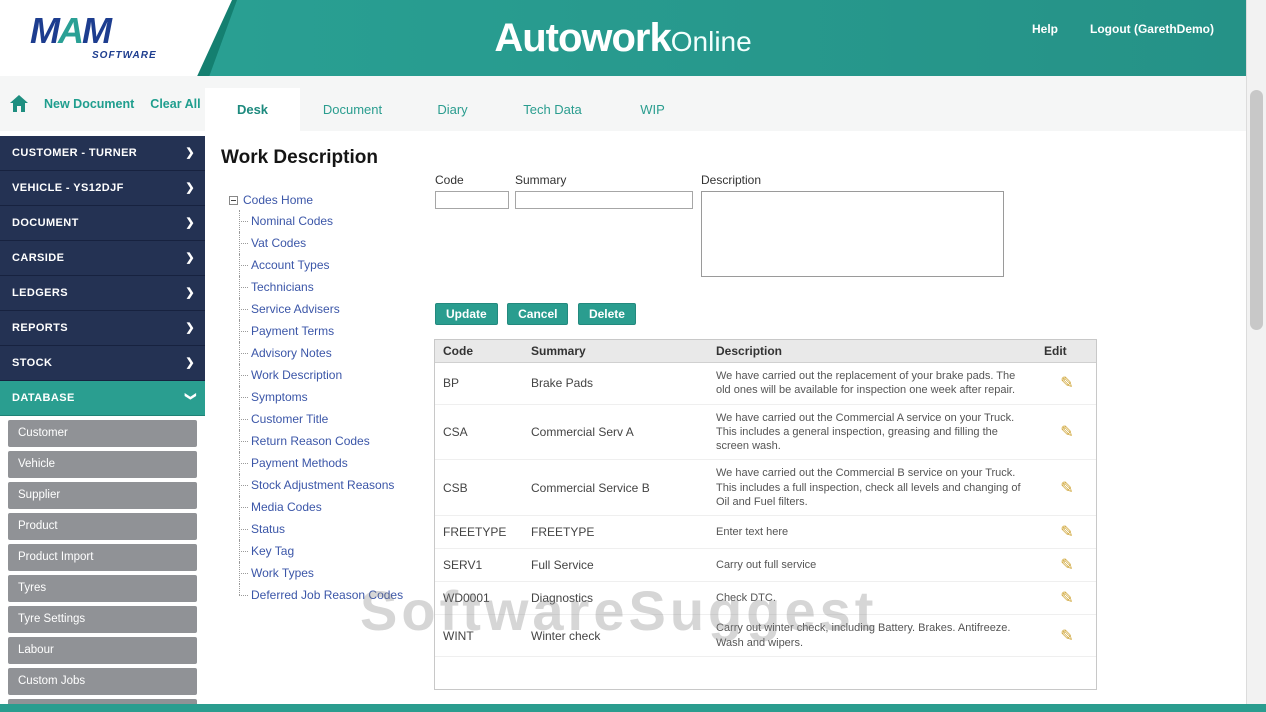  What do you see at coordinates (449, 180) in the screenshot?
I see `code-label: Code` at bounding box center [449, 180].